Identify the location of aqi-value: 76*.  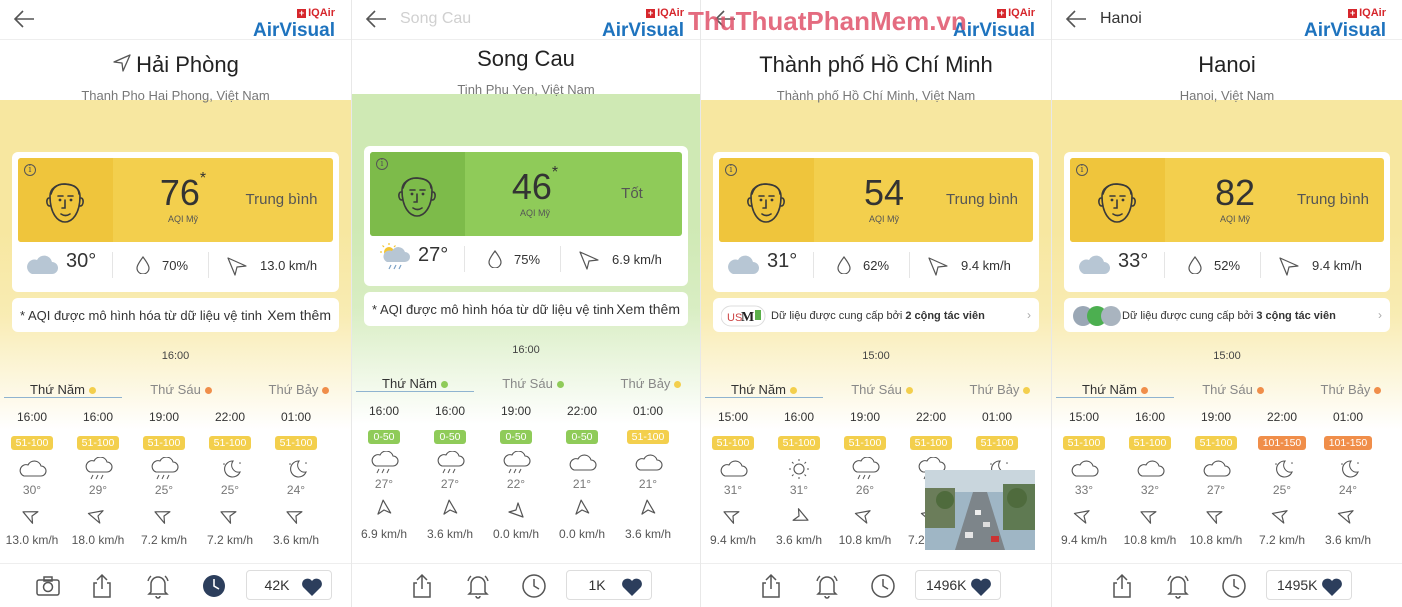
(183, 192).